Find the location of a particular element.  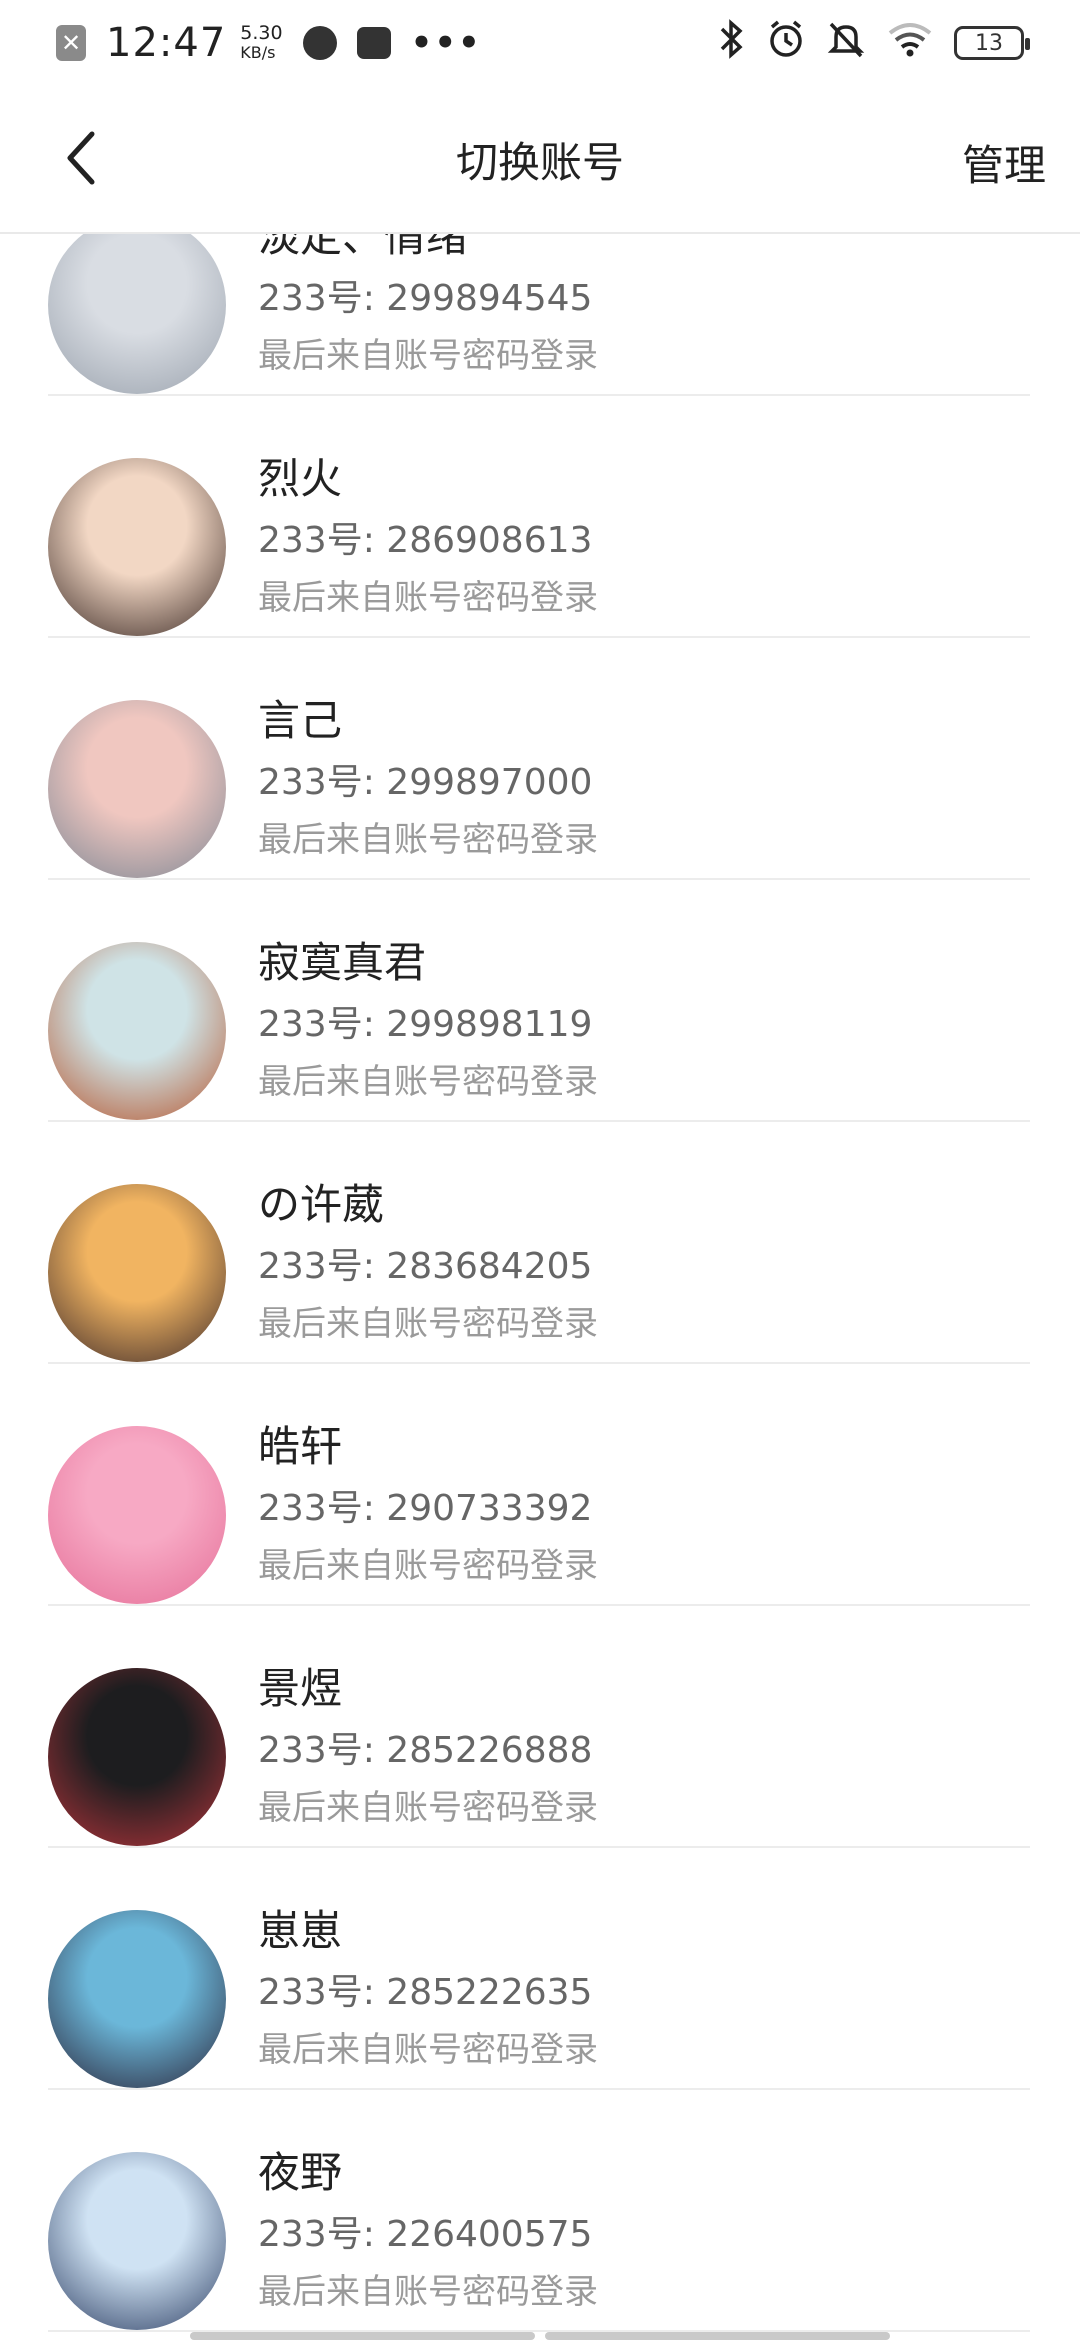

wifi-icon is located at coordinates (910, 43).